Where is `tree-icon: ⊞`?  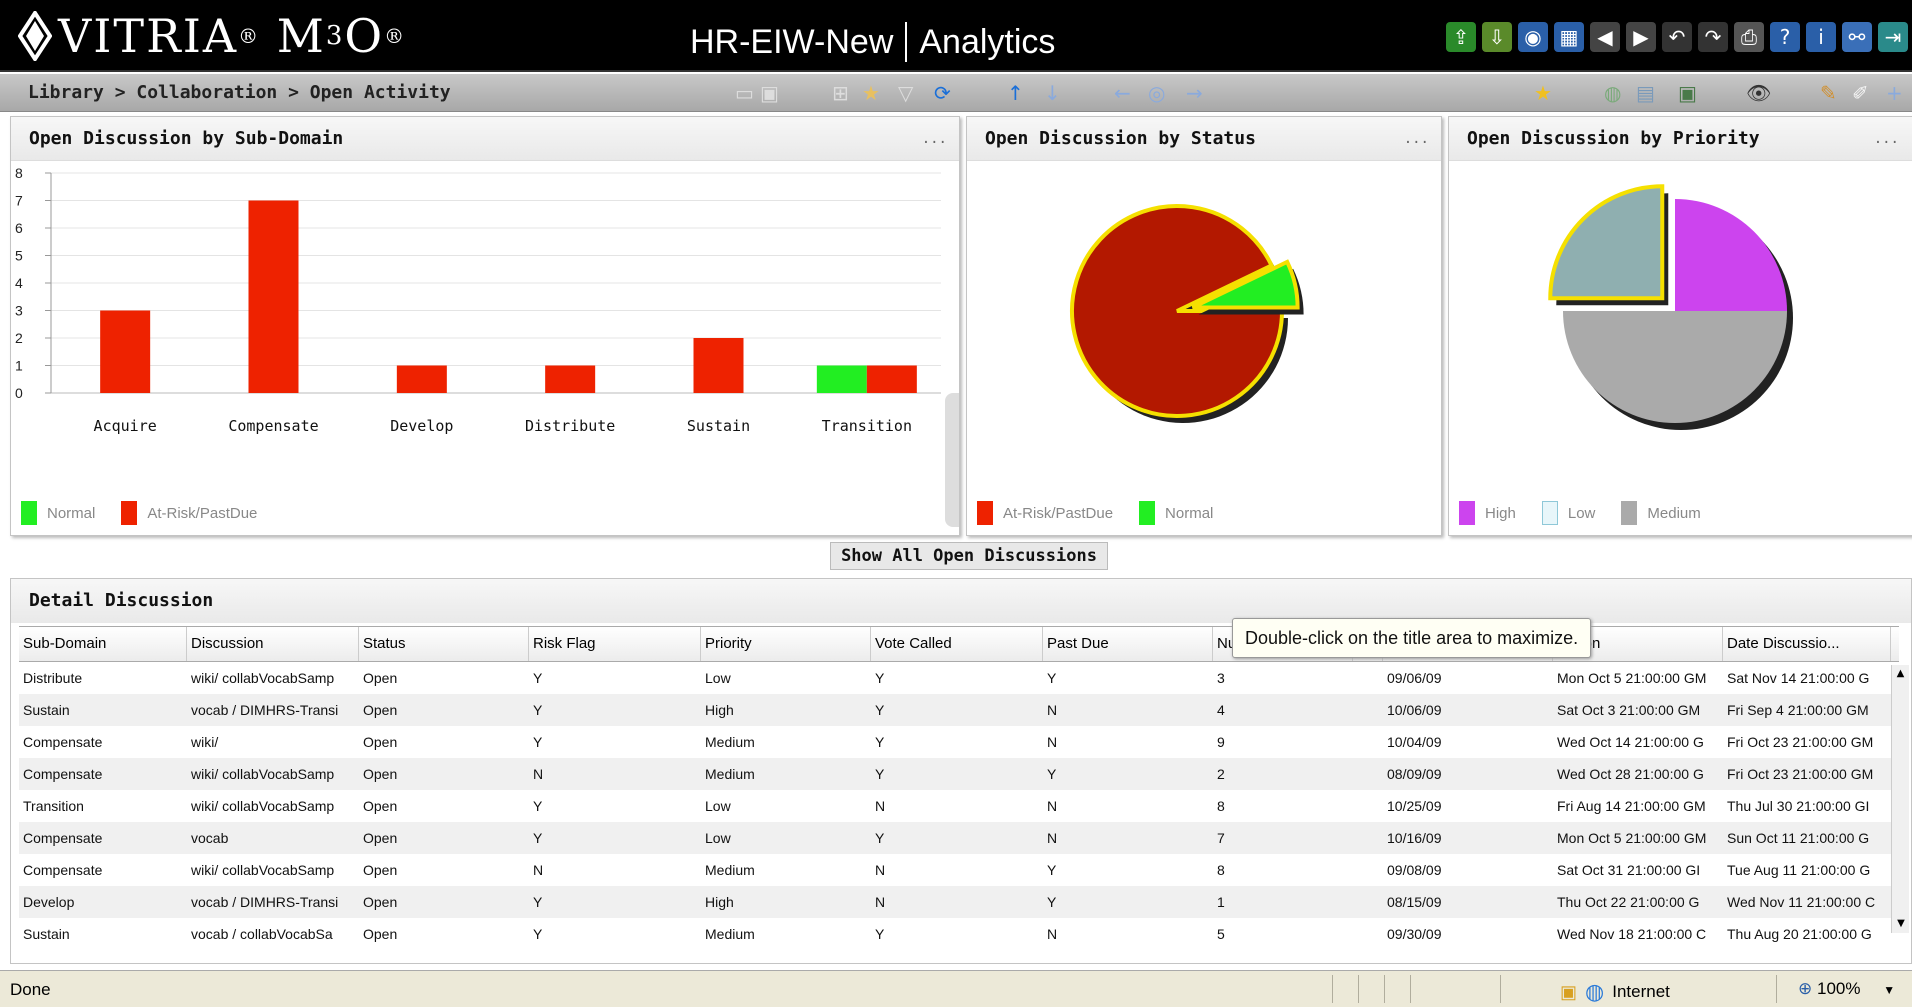
tree-icon: ⊞ is located at coordinates (840, 93).